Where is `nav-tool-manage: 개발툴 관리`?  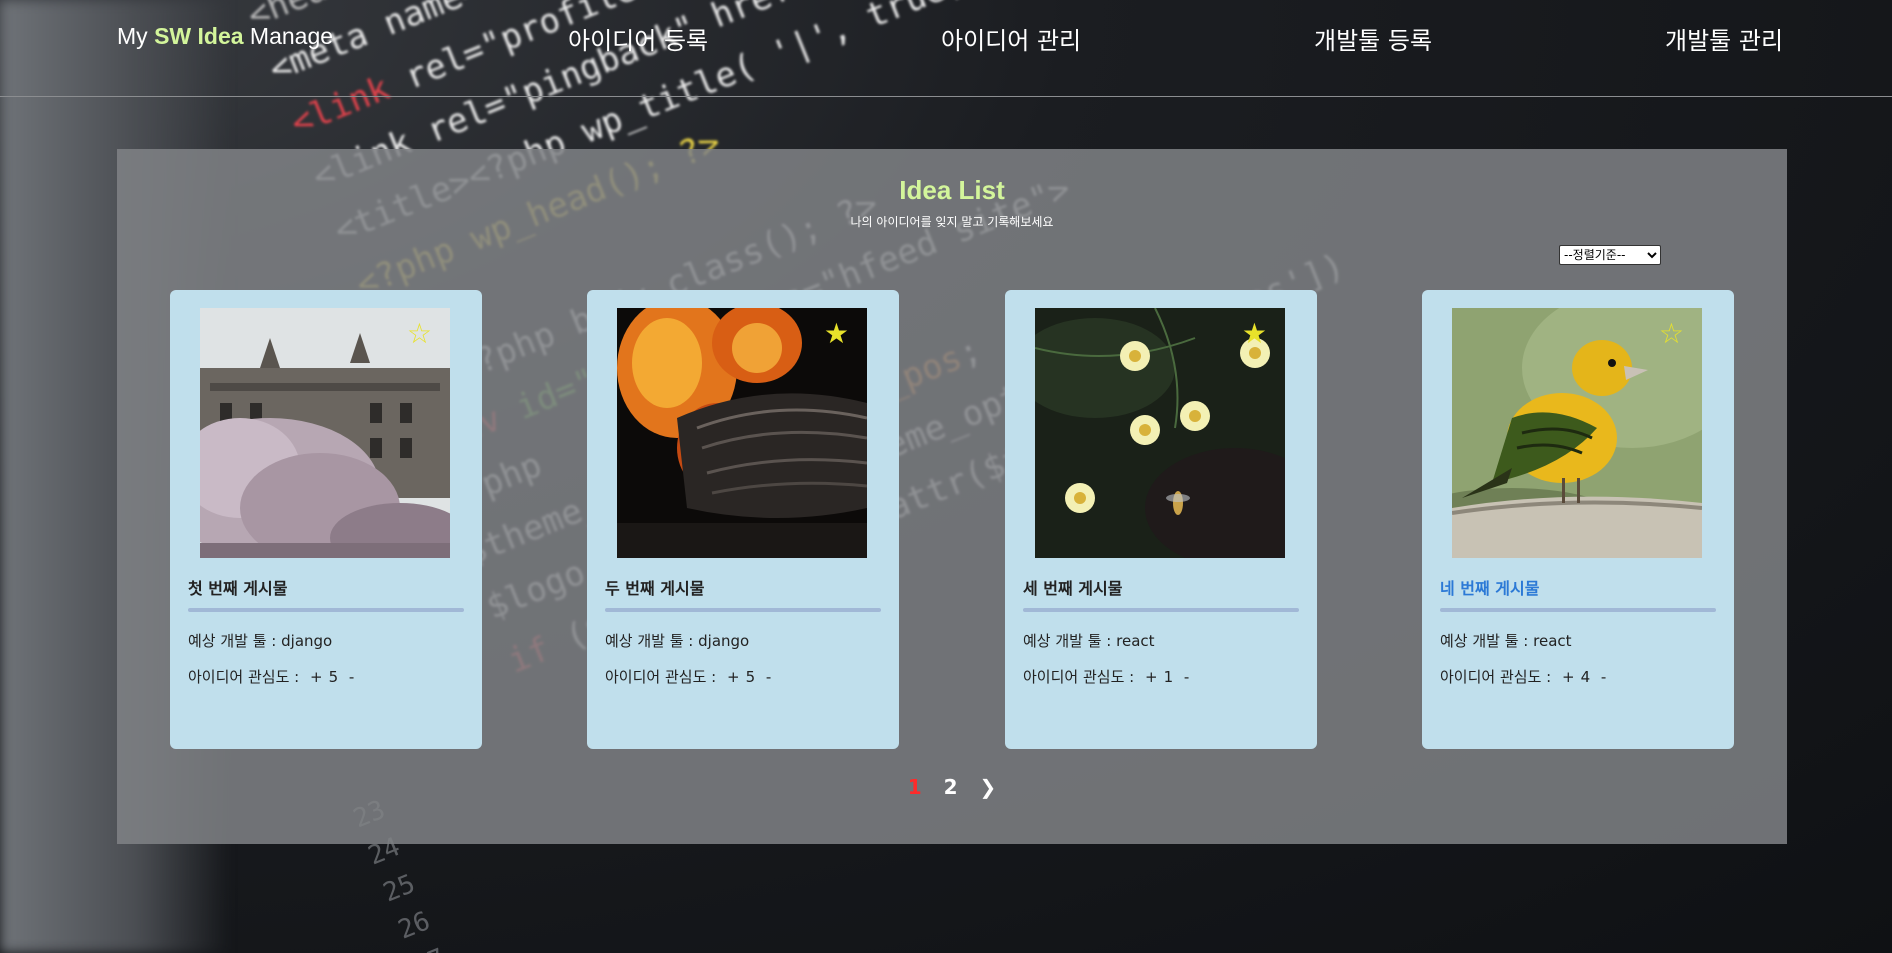
nav-tool-manage: 개발툴 관리 is located at coordinates (1724, 38).